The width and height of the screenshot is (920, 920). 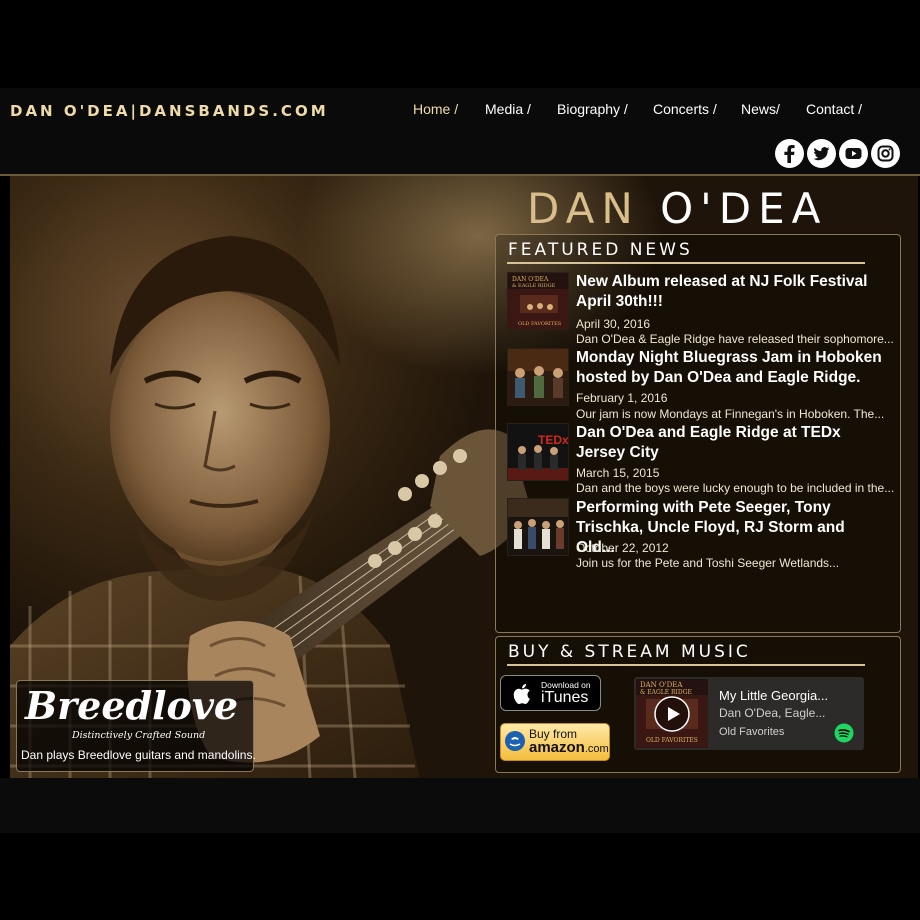 I want to click on artist-name-heading: DAN O'DEA, so click(x=677, y=208).